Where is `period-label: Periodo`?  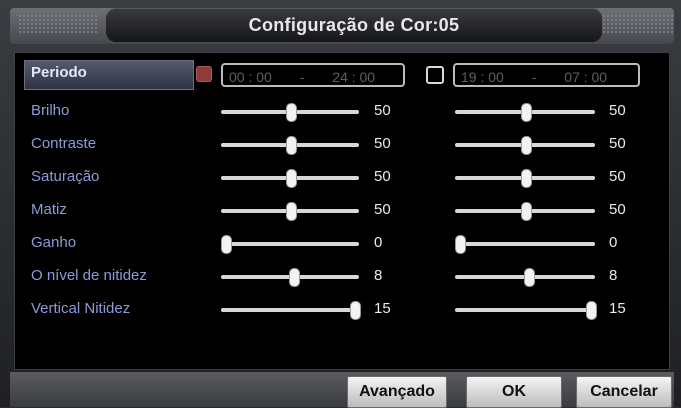
period-label: Periodo is located at coordinates (59, 72).